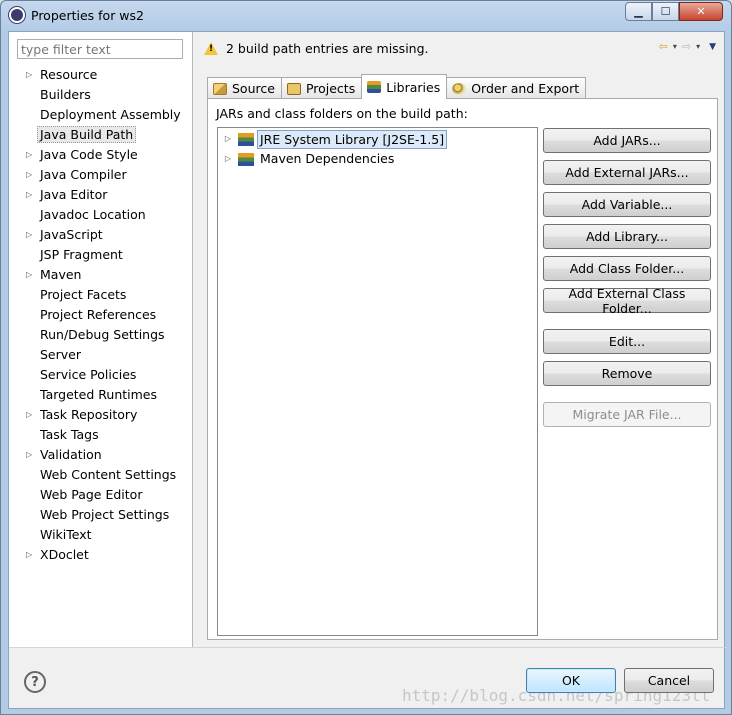 This screenshot has width=732, height=715. I want to click on nav-item: Project References, so click(101, 315).